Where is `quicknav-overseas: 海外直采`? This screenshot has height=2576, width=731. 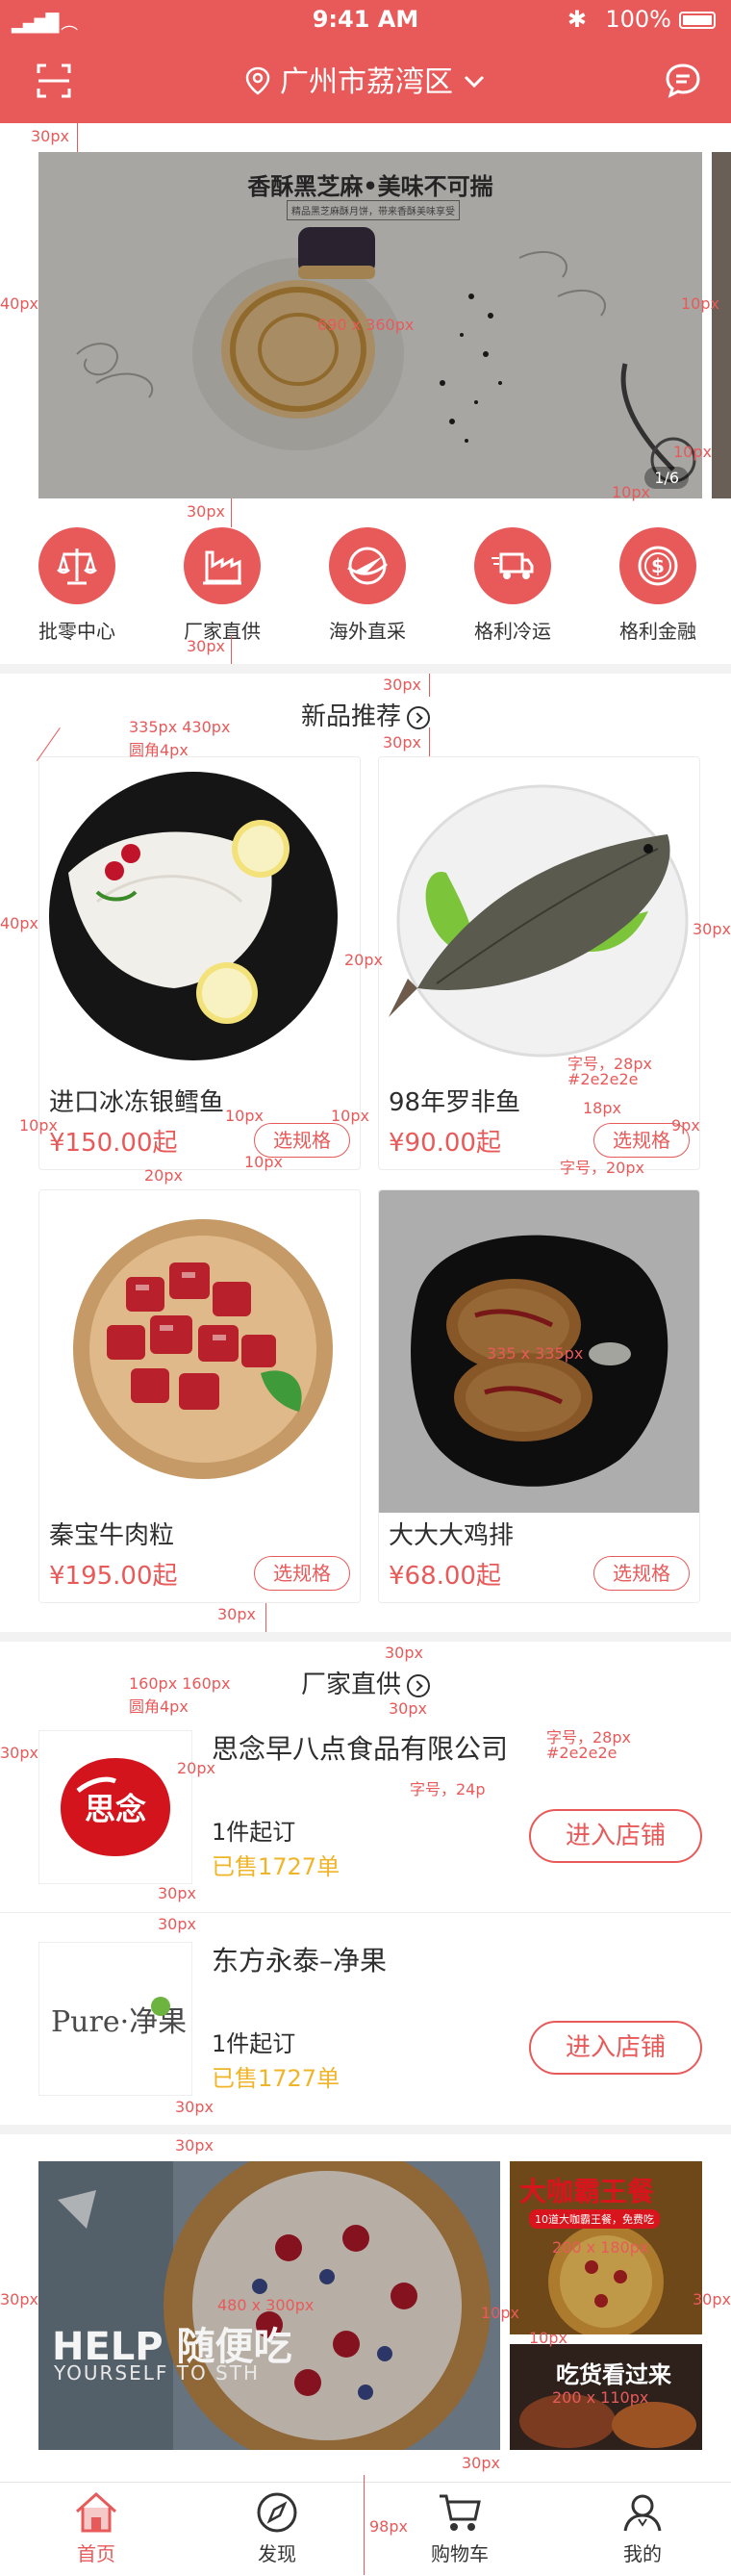 quicknav-overseas: 海外直采 is located at coordinates (368, 585).